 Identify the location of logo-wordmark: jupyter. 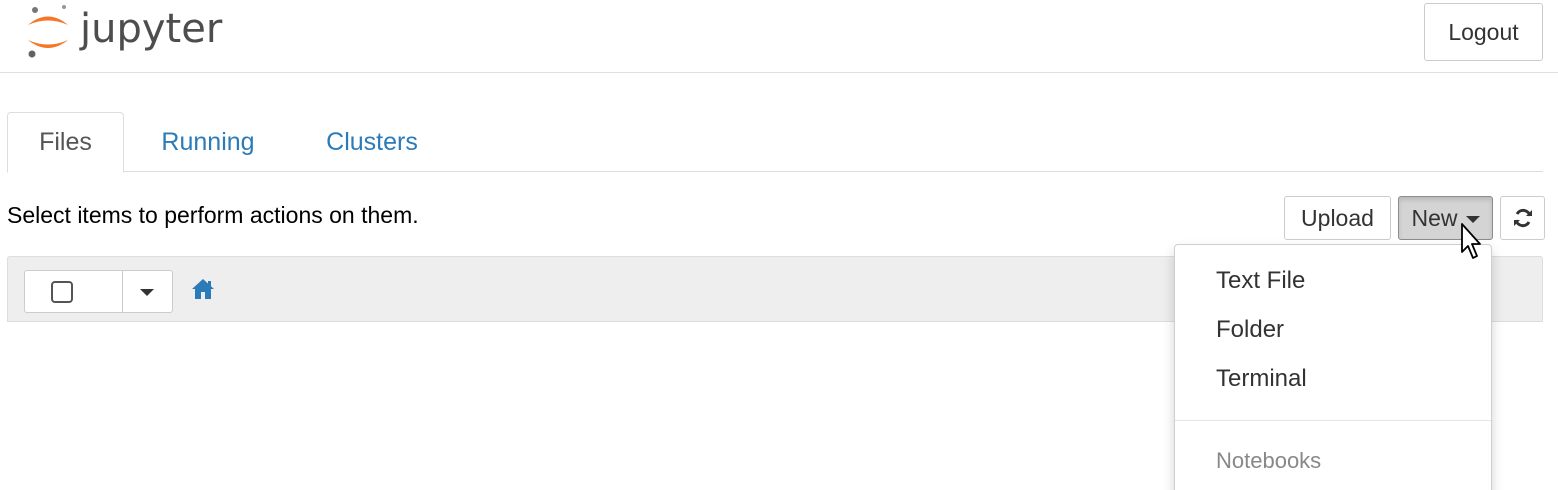
(151, 29).